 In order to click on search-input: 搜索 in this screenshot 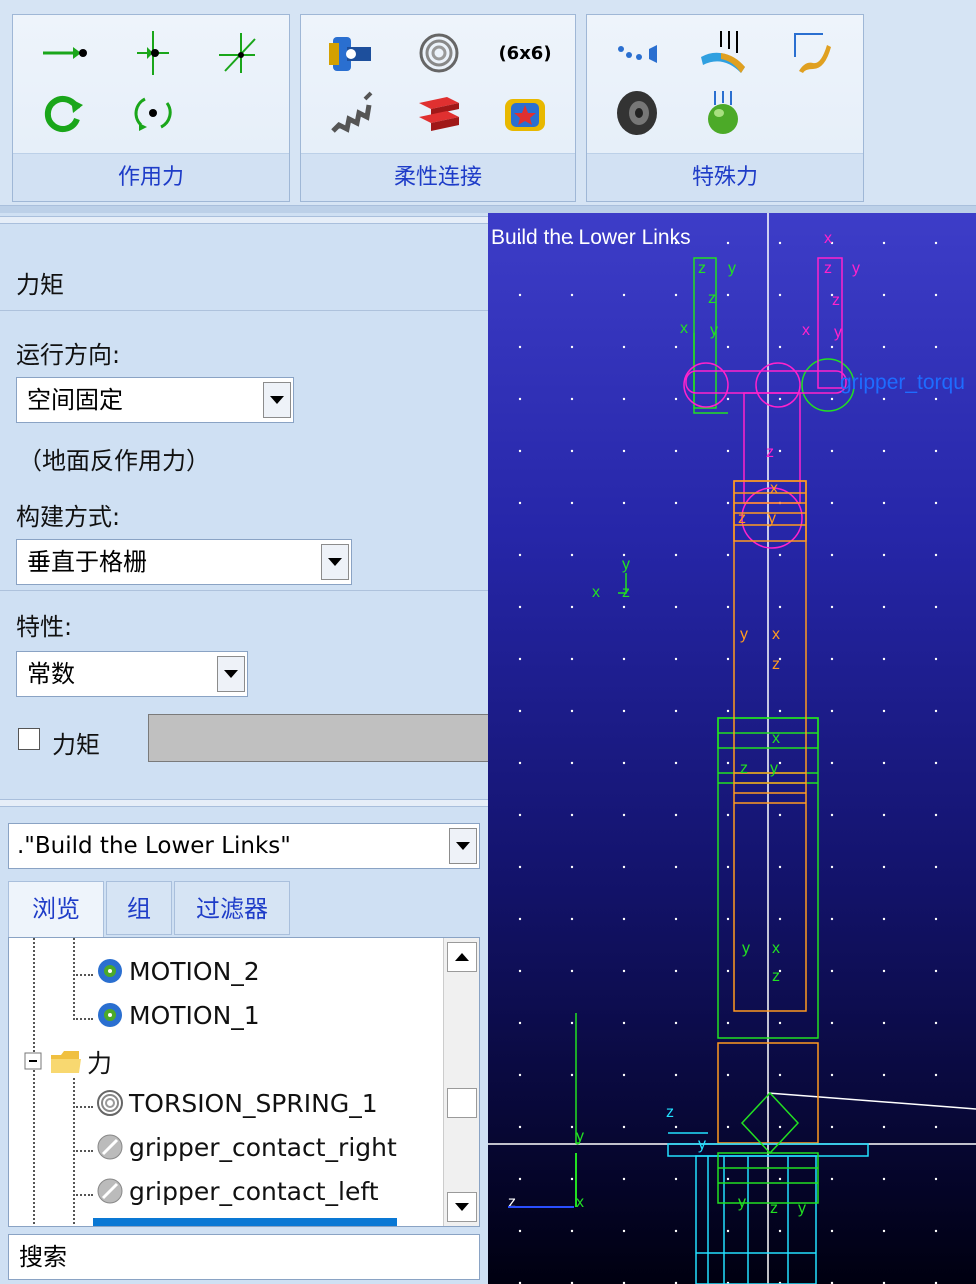, I will do `click(244, 1257)`.